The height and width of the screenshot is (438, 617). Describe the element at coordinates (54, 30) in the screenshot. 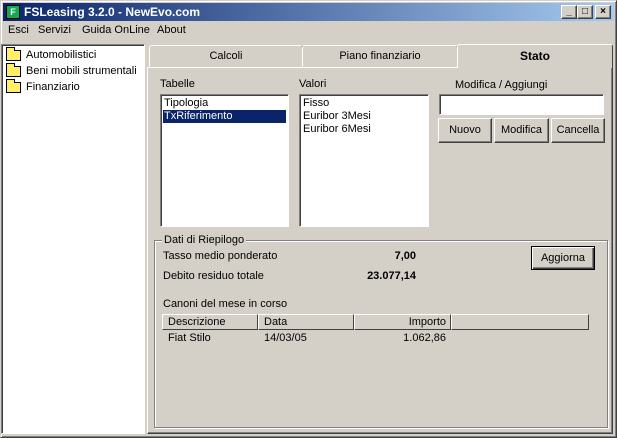

I see `menu-servizi: Servizi` at that location.